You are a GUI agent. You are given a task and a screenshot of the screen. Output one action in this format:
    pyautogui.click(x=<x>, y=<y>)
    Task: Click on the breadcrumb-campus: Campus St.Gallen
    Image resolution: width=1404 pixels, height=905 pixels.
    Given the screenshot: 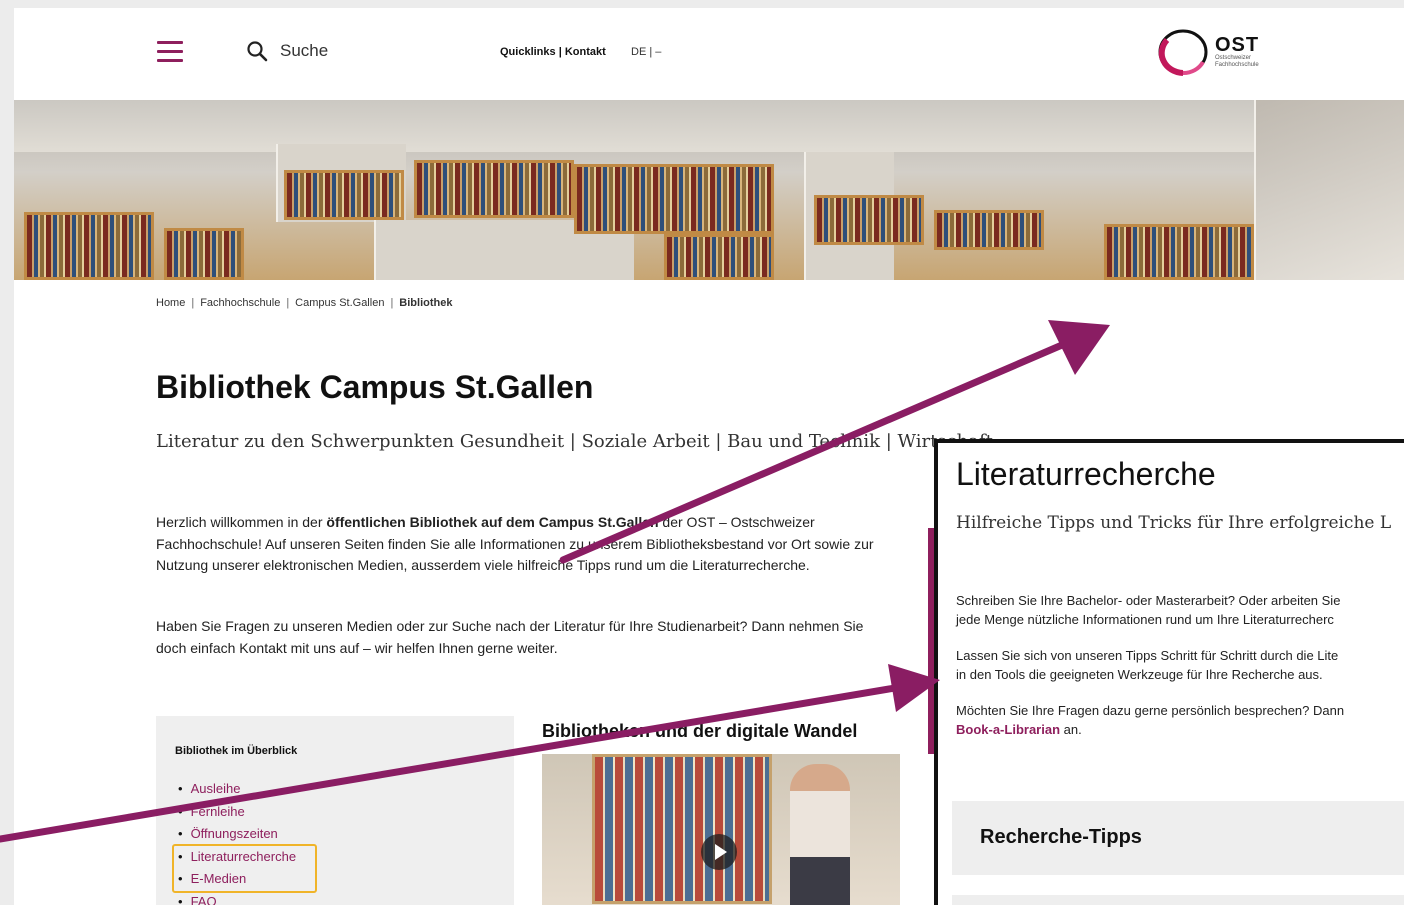 What is the action you would take?
    pyautogui.click(x=339, y=303)
    